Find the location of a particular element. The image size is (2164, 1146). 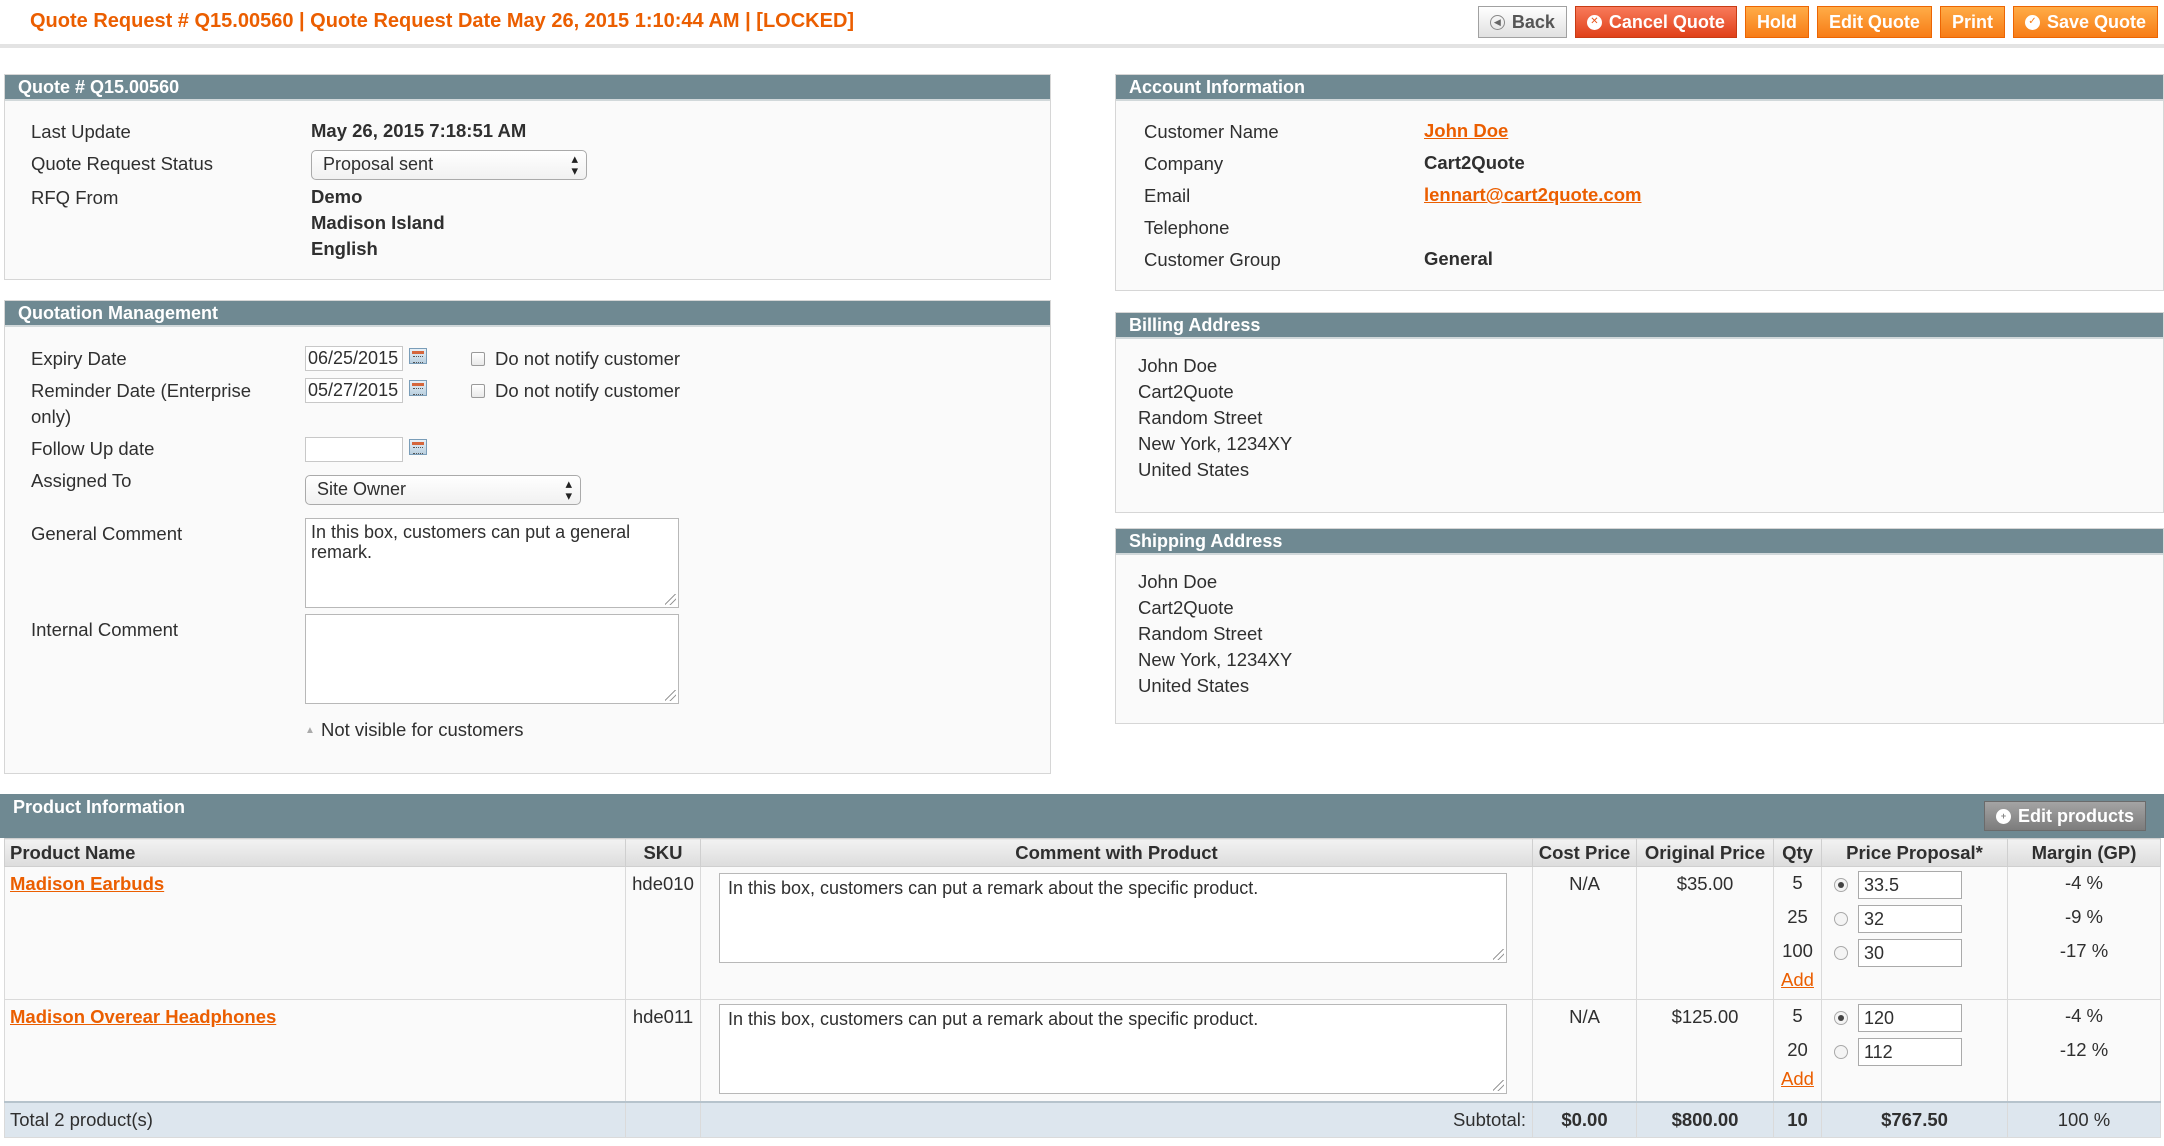

price-proposal-input: 120 is located at coordinates (1910, 1018).